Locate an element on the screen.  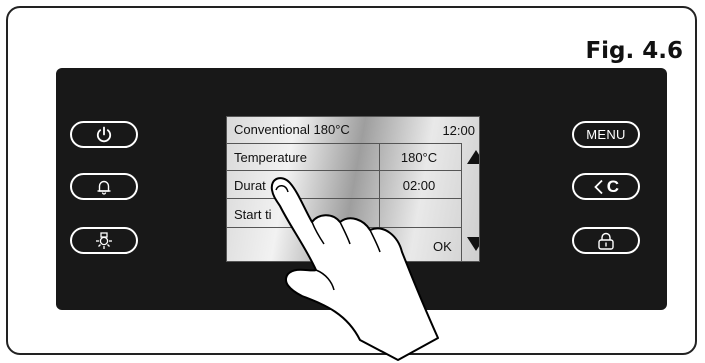
triangle-down-icon is located at coordinates (473, 244).